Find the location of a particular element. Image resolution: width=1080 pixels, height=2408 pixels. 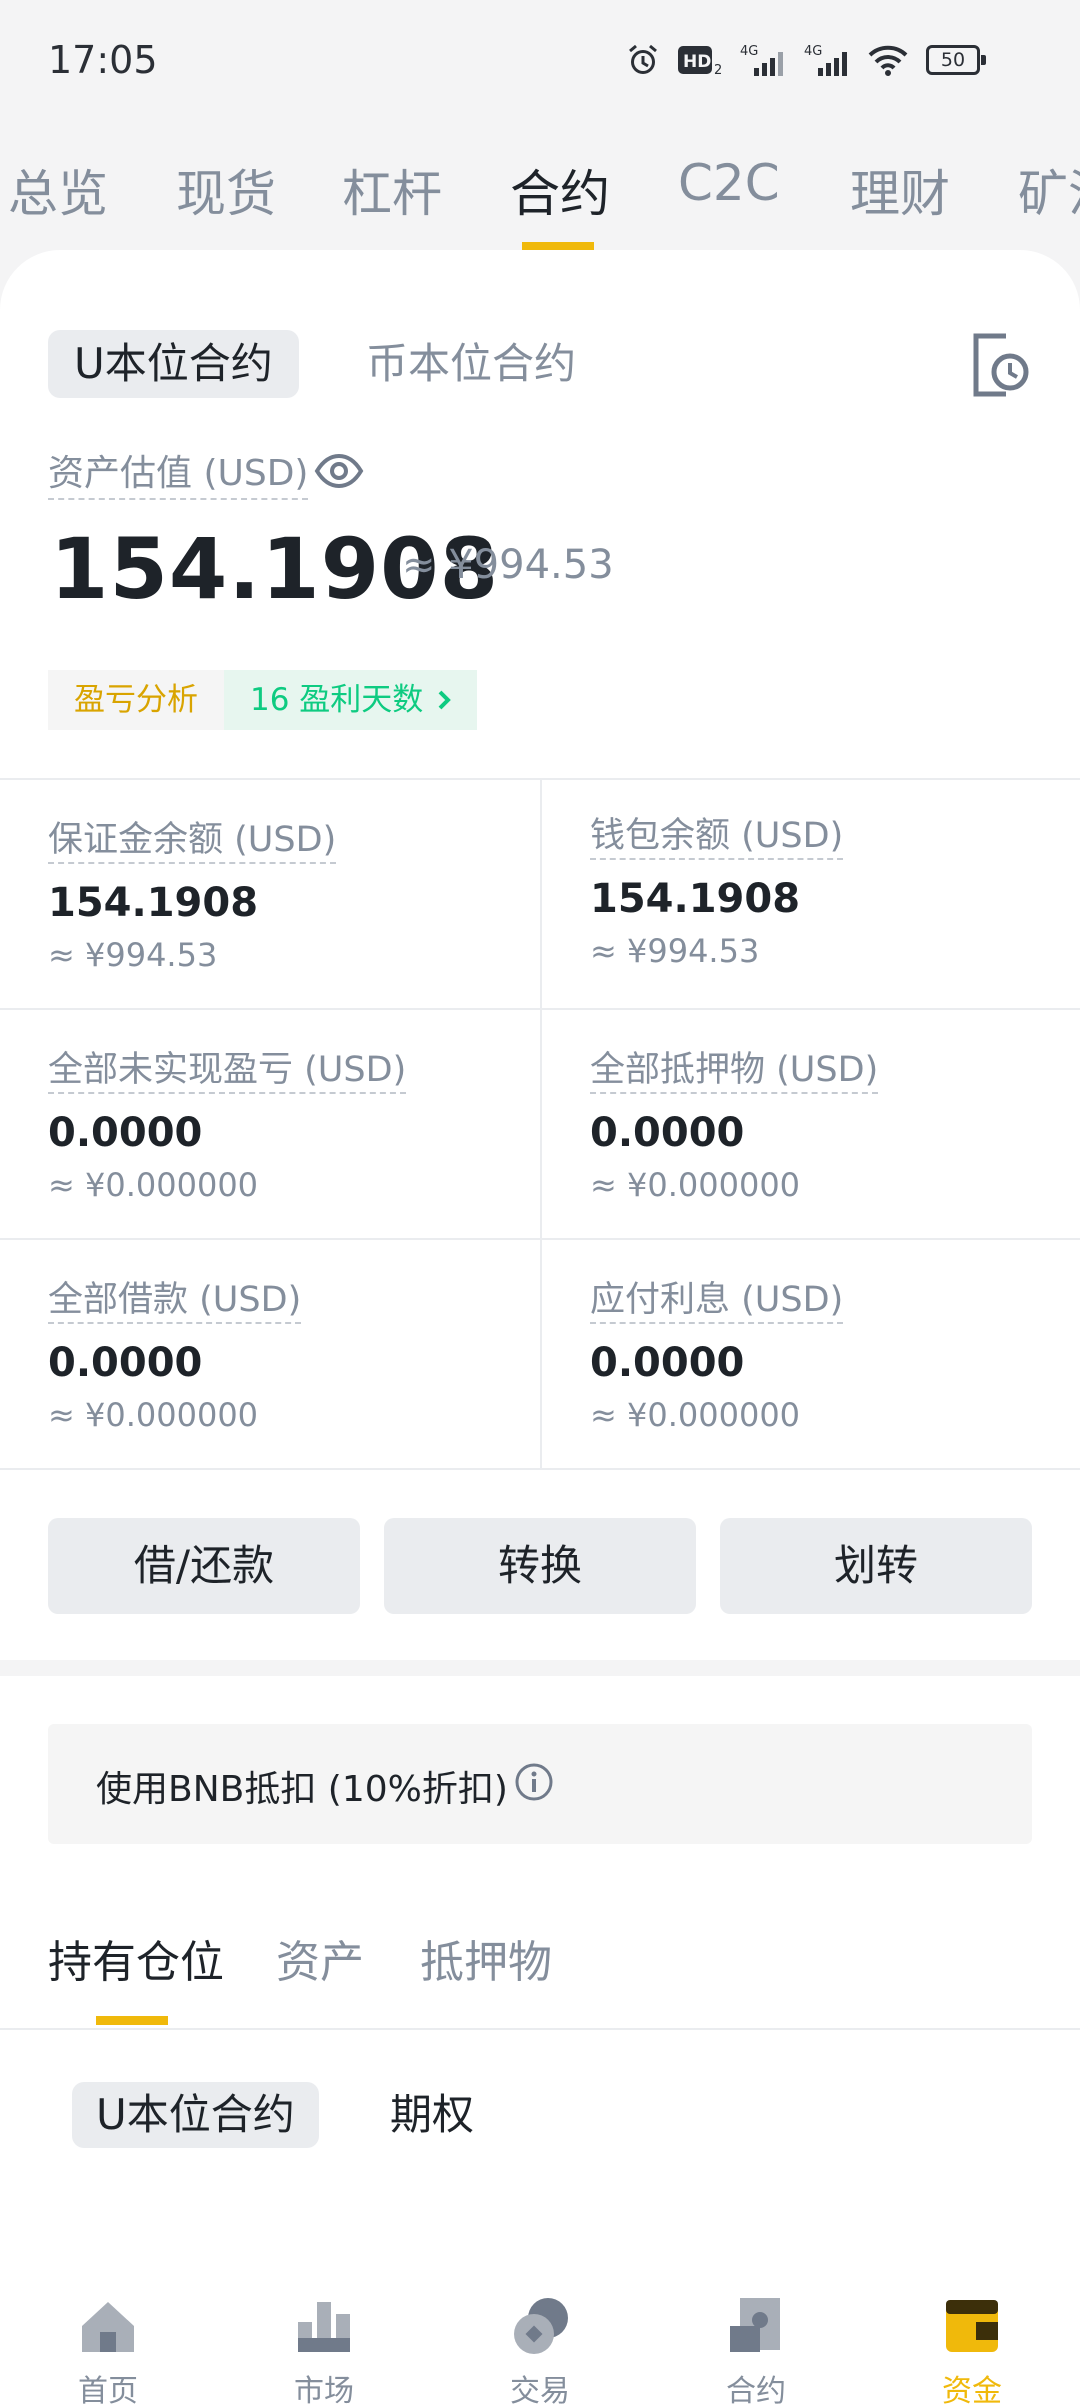

futures-icon is located at coordinates (755, 2325).